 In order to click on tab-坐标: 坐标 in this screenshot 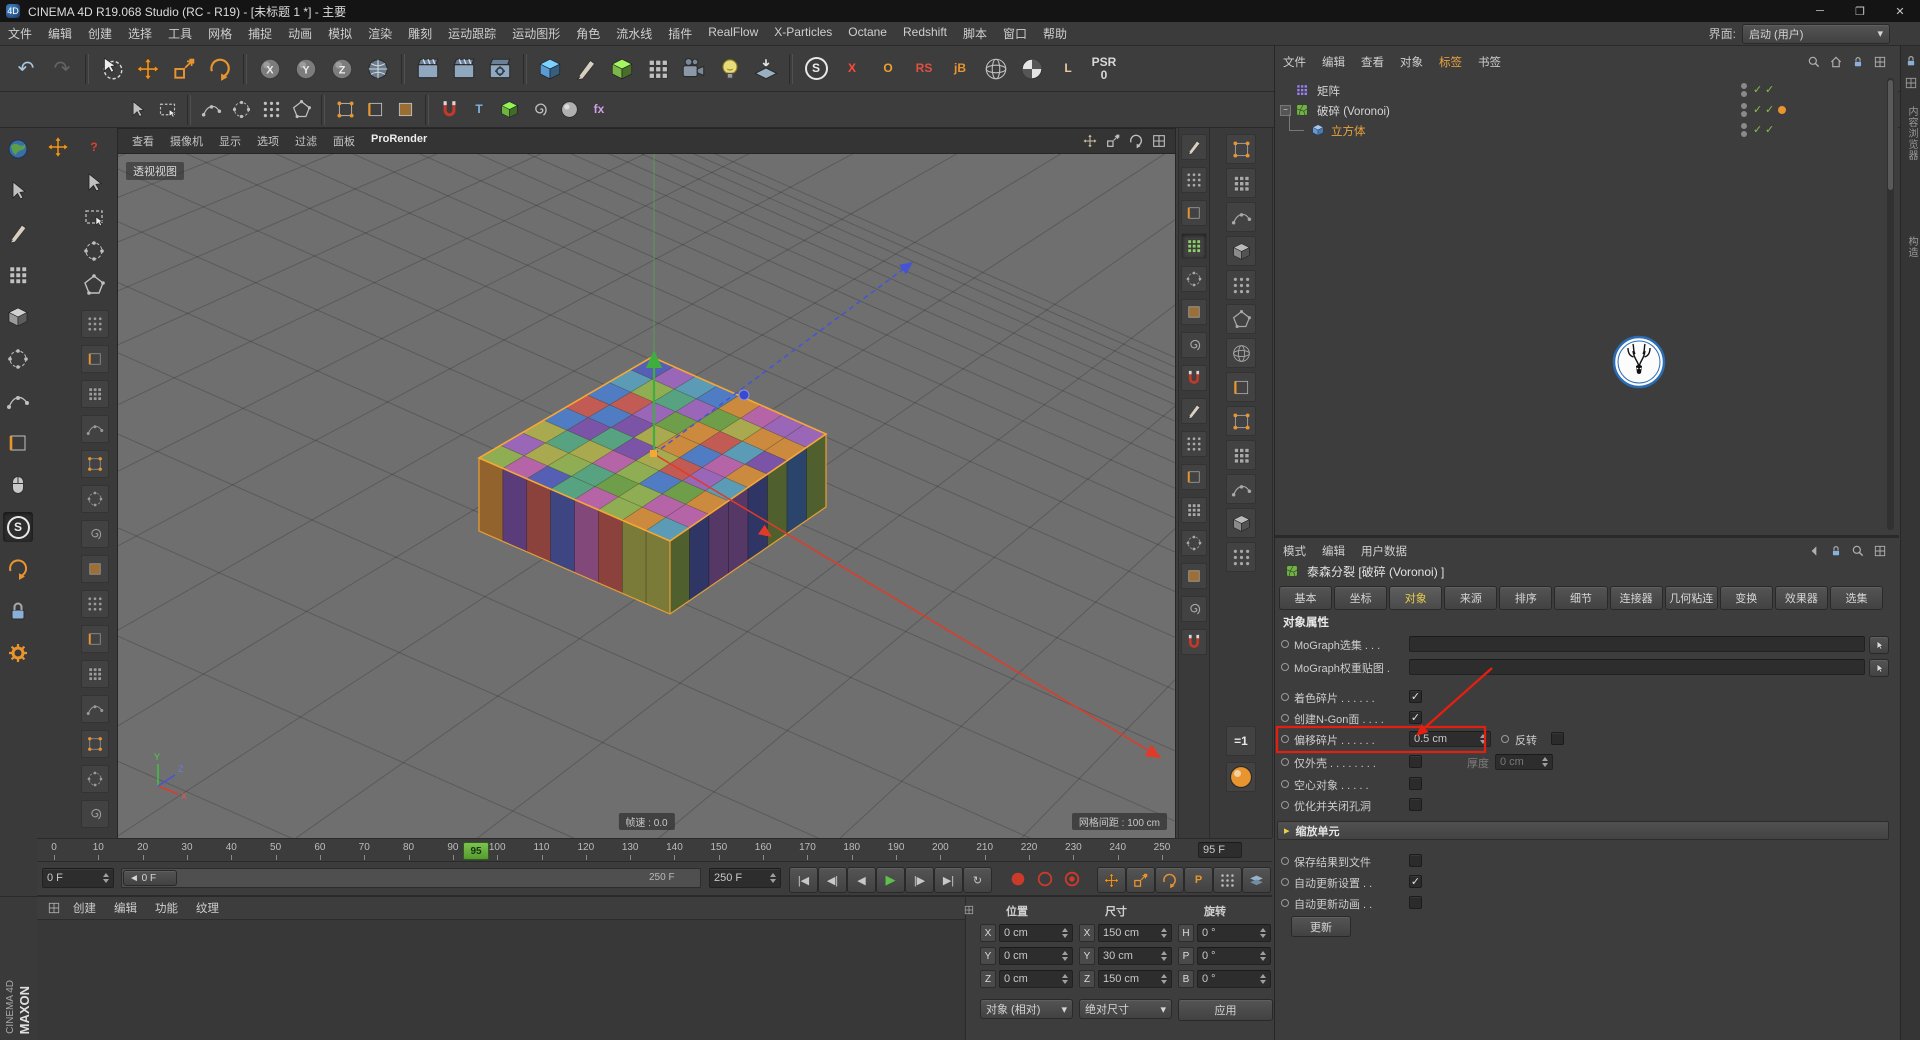, I will do `click(1361, 598)`.